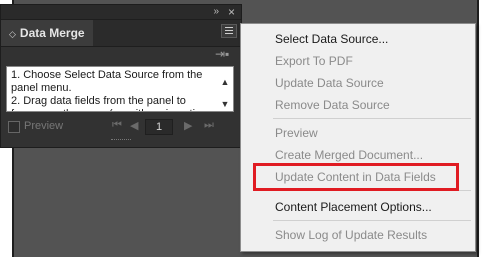 Image resolution: width=488 pixels, height=257 pixels. Describe the element at coordinates (356, 177) in the screenshot. I see `highlight-annotation` at that location.